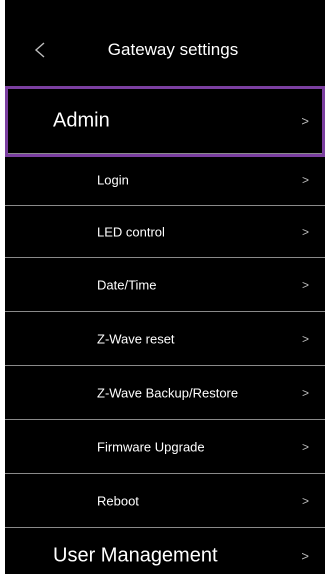 Image resolution: width=325 pixels, height=574 pixels. Describe the element at coordinates (131, 232) in the screenshot. I see `menu-item-label: LED control` at that location.